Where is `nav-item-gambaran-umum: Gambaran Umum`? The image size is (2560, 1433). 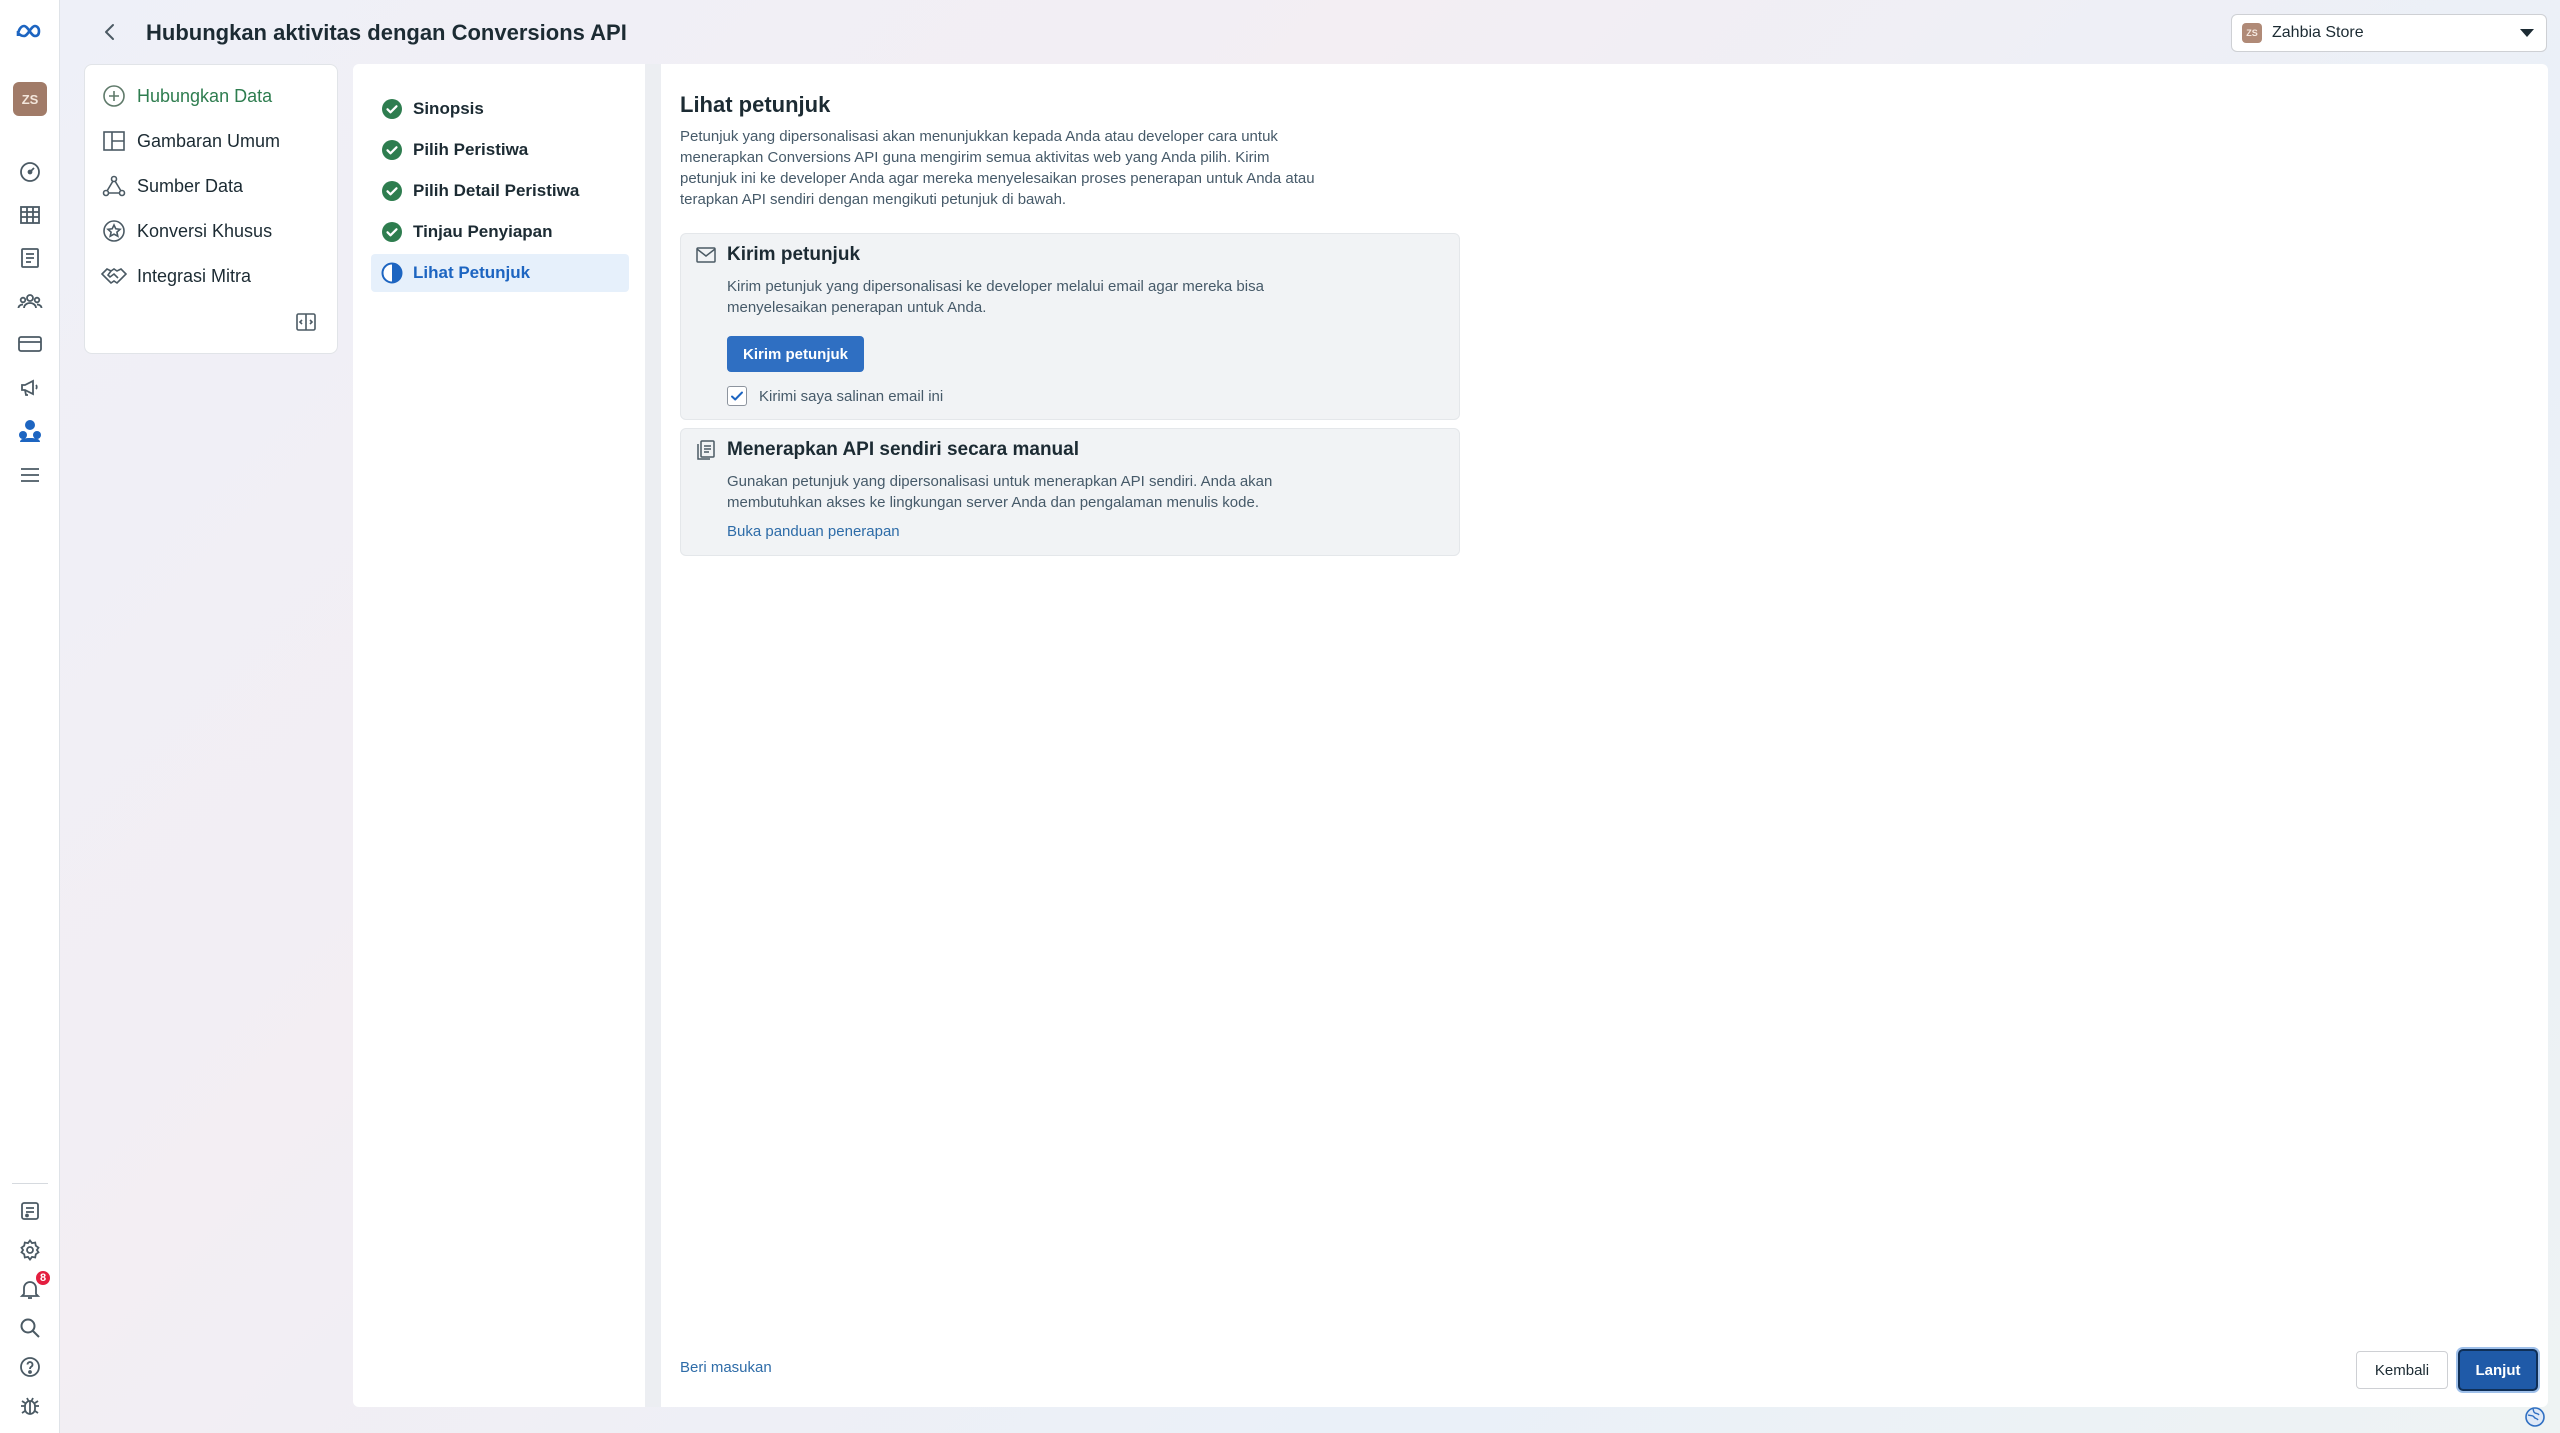
nav-item-gambaran-umum: Gambaran Umum is located at coordinates (190, 141).